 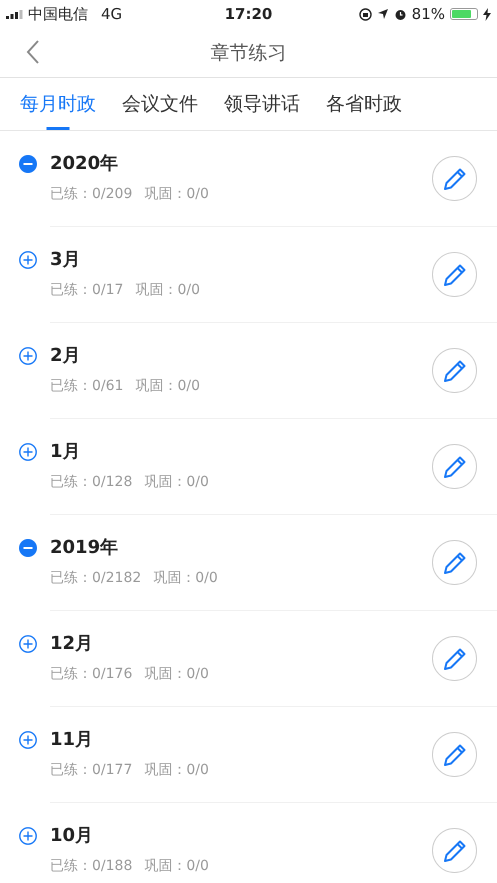 What do you see at coordinates (85, 163) in the screenshot?
I see `item-title: 2020年` at bounding box center [85, 163].